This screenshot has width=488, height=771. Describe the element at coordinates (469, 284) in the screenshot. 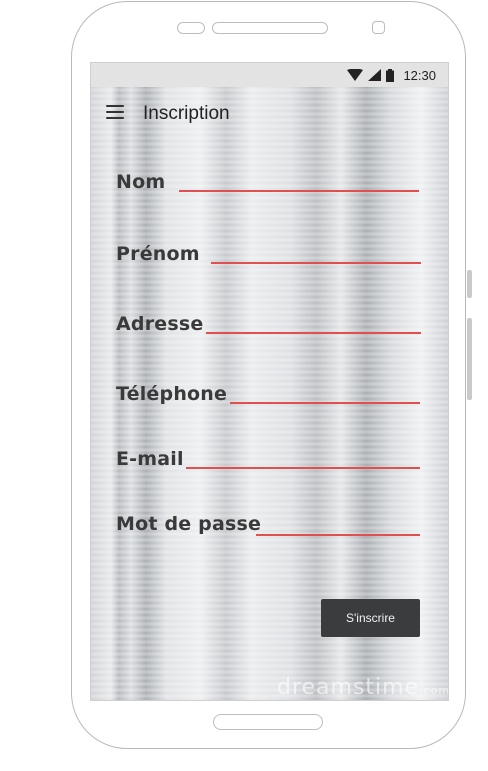

I see `volume-button` at that location.